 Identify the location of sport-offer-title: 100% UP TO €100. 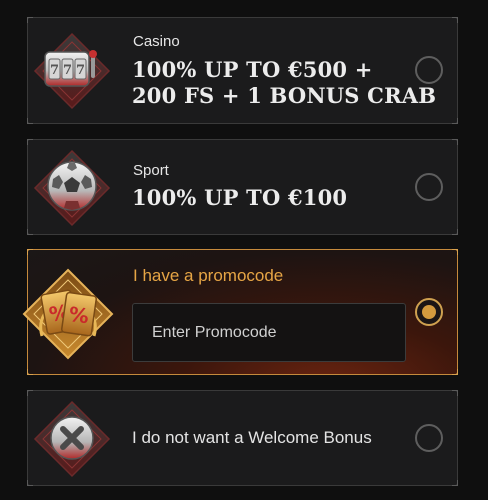
(240, 197).